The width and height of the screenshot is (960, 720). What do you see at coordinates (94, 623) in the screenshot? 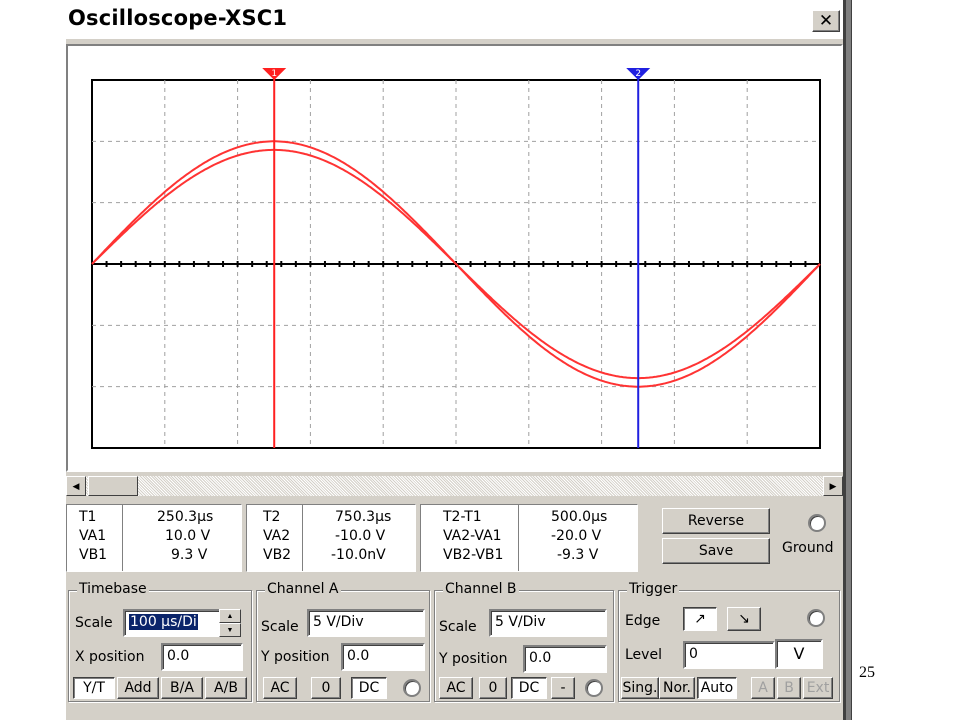
I see `timebase-scale-label: Scale` at bounding box center [94, 623].